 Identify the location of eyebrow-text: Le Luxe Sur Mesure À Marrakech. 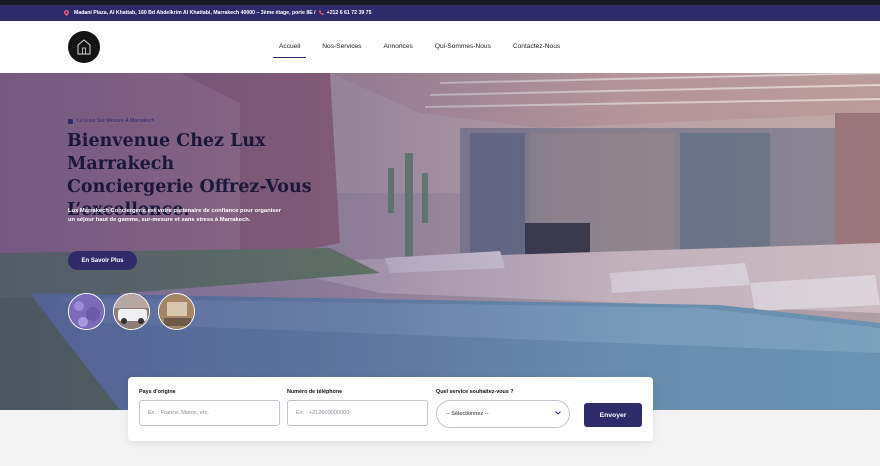
(116, 121).